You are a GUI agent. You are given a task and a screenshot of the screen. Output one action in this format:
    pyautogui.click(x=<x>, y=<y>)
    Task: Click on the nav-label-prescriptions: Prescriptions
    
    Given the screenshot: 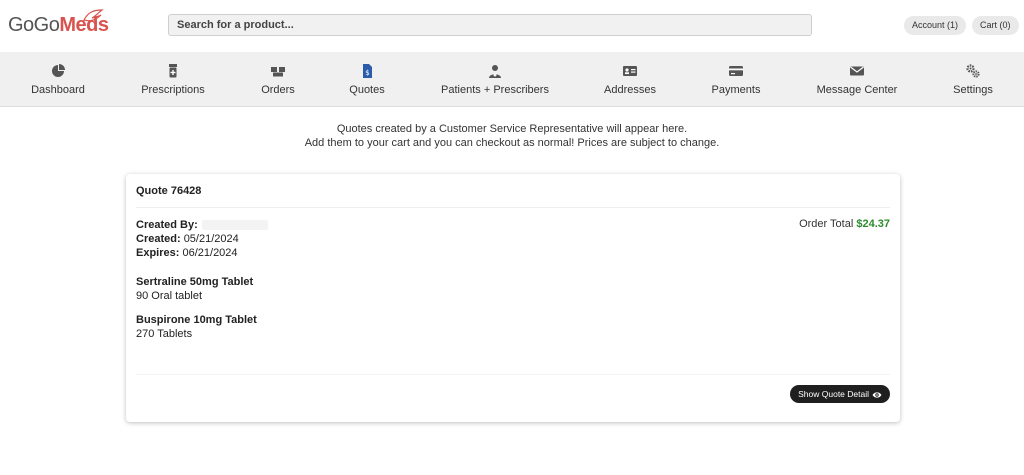 What is the action you would take?
    pyautogui.click(x=173, y=90)
    